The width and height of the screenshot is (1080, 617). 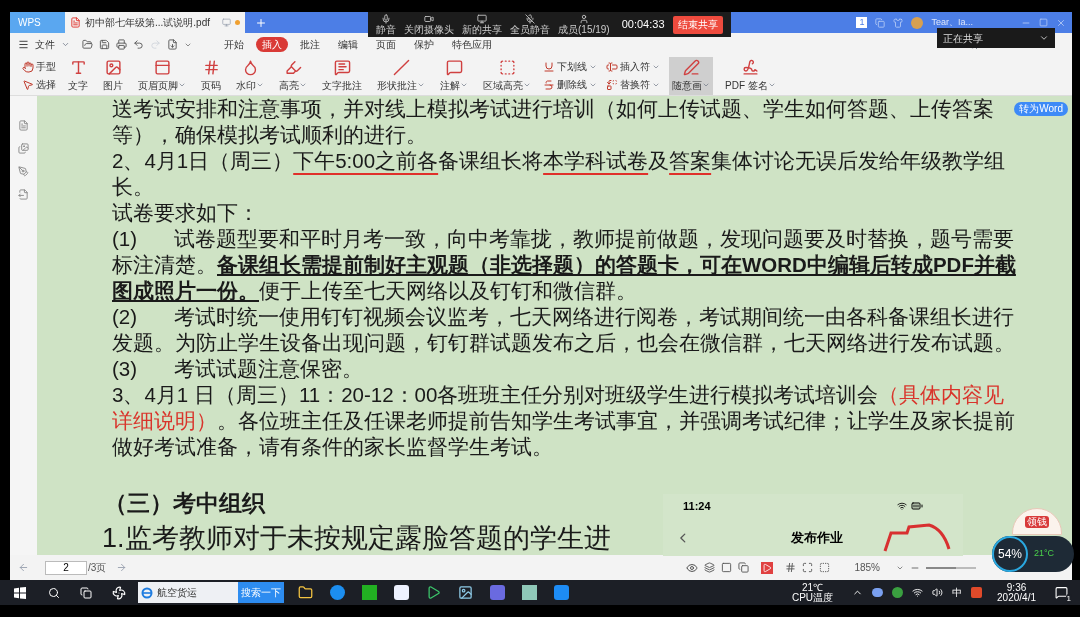 I want to click on notification-count: 1, so click(x=1068, y=598).